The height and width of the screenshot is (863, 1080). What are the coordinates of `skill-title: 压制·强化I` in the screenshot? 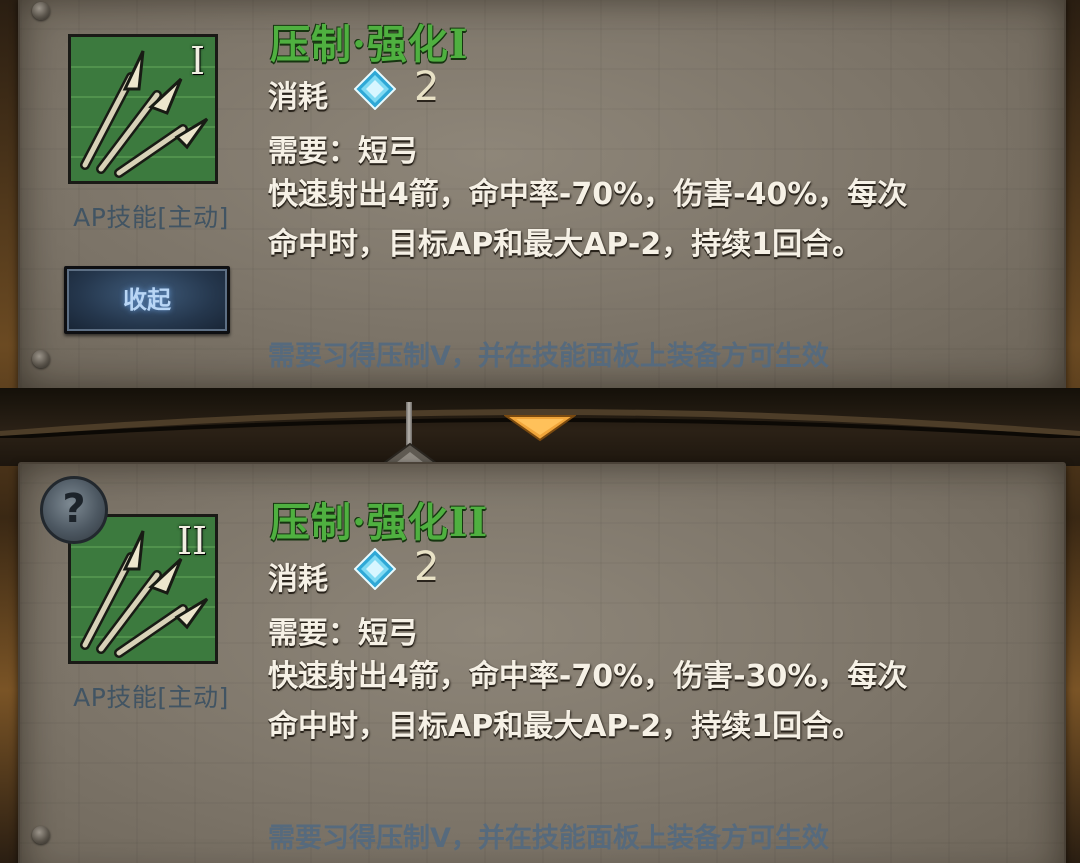 It's located at (369, 44).